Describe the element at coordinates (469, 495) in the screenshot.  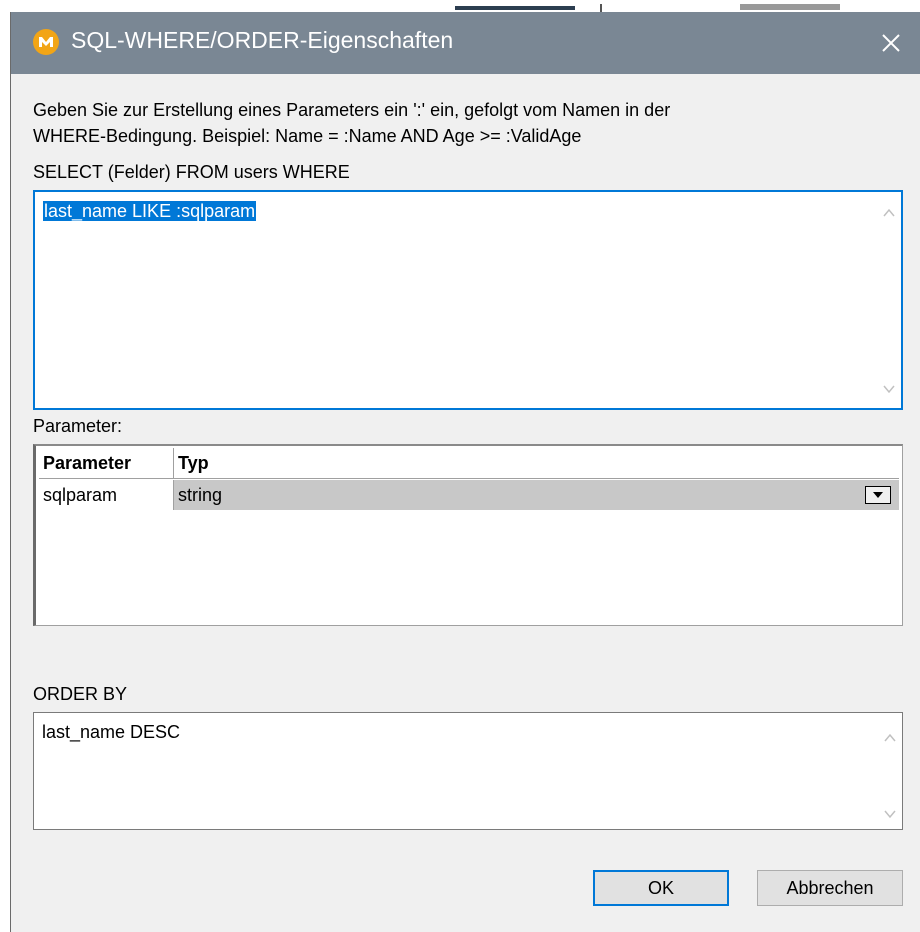
I see `table-row: sqlparam string` at that location.